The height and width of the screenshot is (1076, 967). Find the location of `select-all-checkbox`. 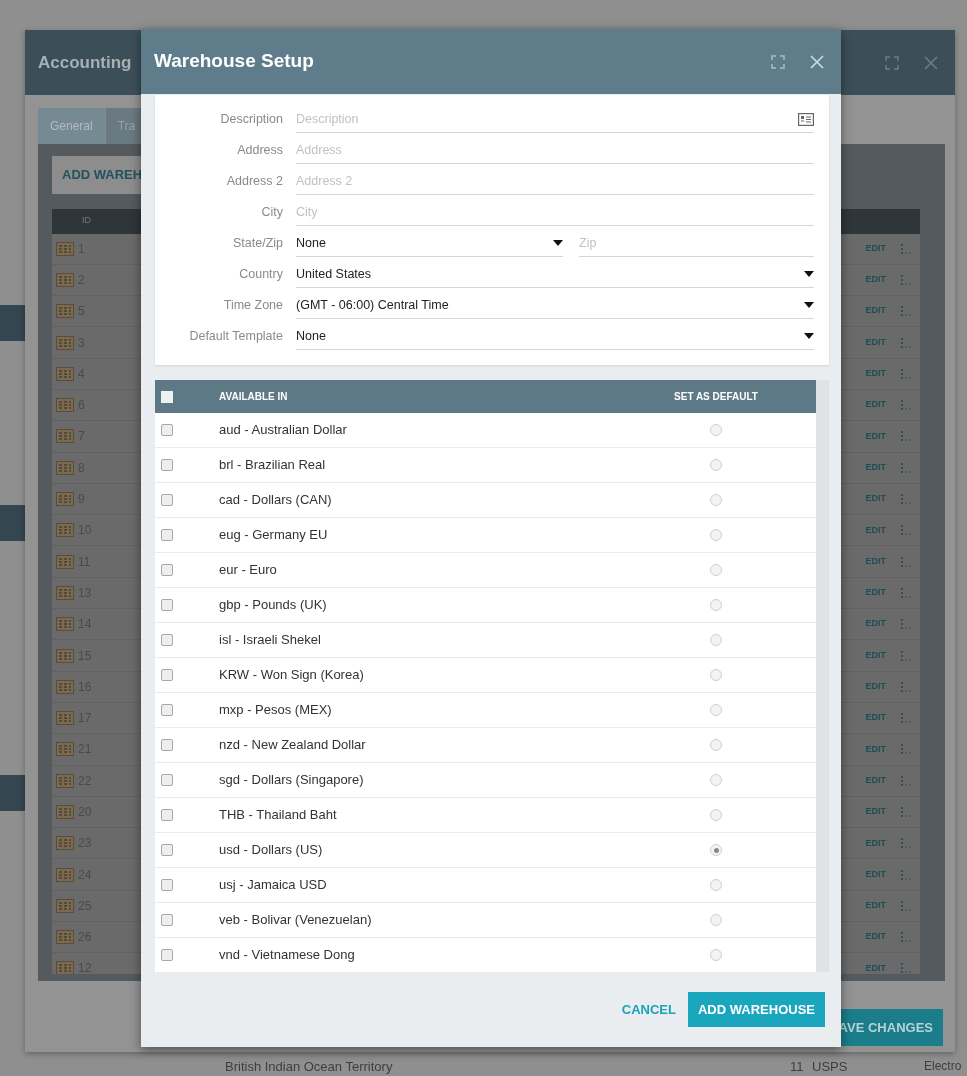

select-all-checkbox is located at coordinates (167, 396).